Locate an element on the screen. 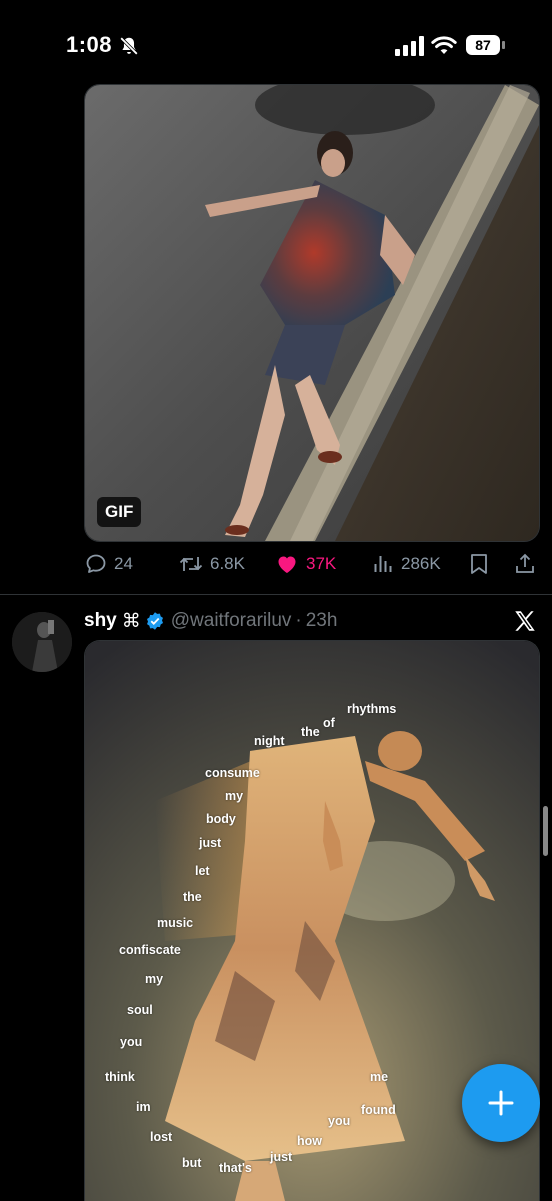 Image resolution: width=552 pixels, height=1201 pixels. image-word: found is located at coordinates (378, 1110).